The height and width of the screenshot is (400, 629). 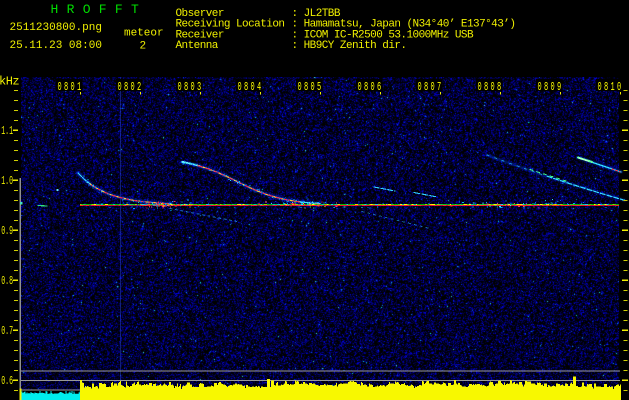 What do you see at coordinates (7, 331) in the screenshot?
I see `svg-text: 0.7` at bounding box center [7, 331].